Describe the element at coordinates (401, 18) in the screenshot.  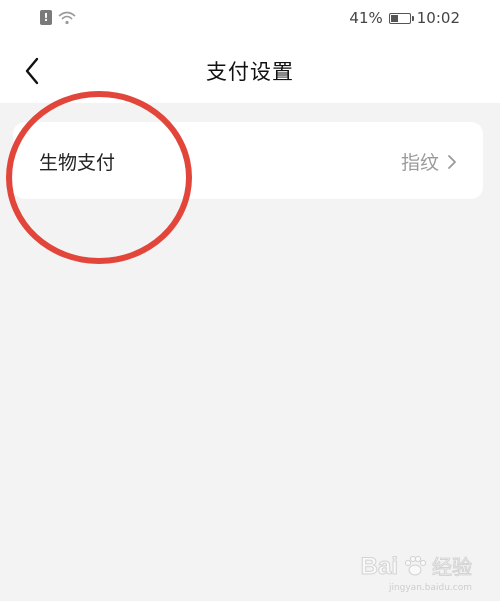
I see `battery-icon` at that location.